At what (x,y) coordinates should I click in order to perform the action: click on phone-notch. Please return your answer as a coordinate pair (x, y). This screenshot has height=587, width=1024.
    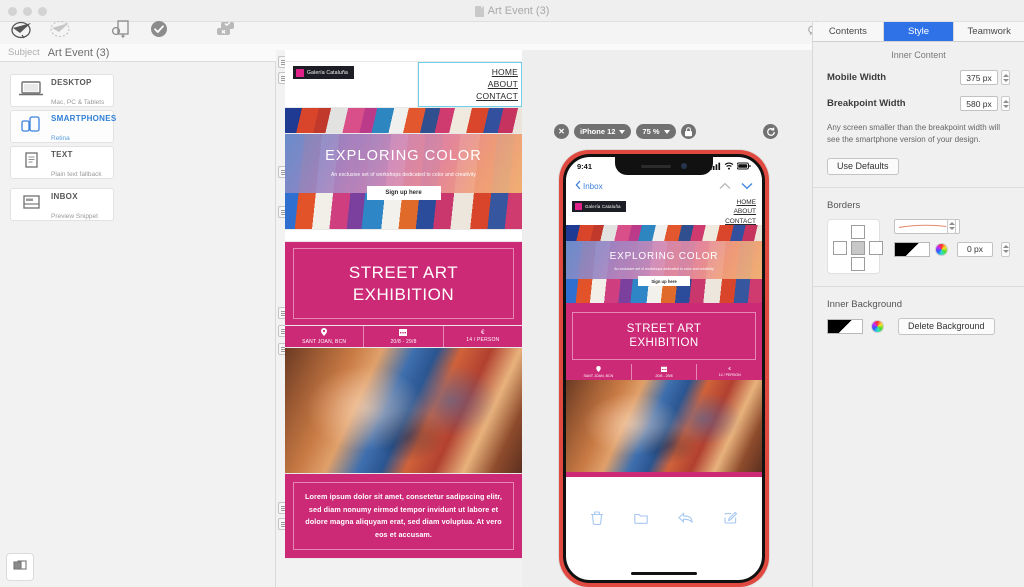
    Looking at the image, I should click on (664, 166).